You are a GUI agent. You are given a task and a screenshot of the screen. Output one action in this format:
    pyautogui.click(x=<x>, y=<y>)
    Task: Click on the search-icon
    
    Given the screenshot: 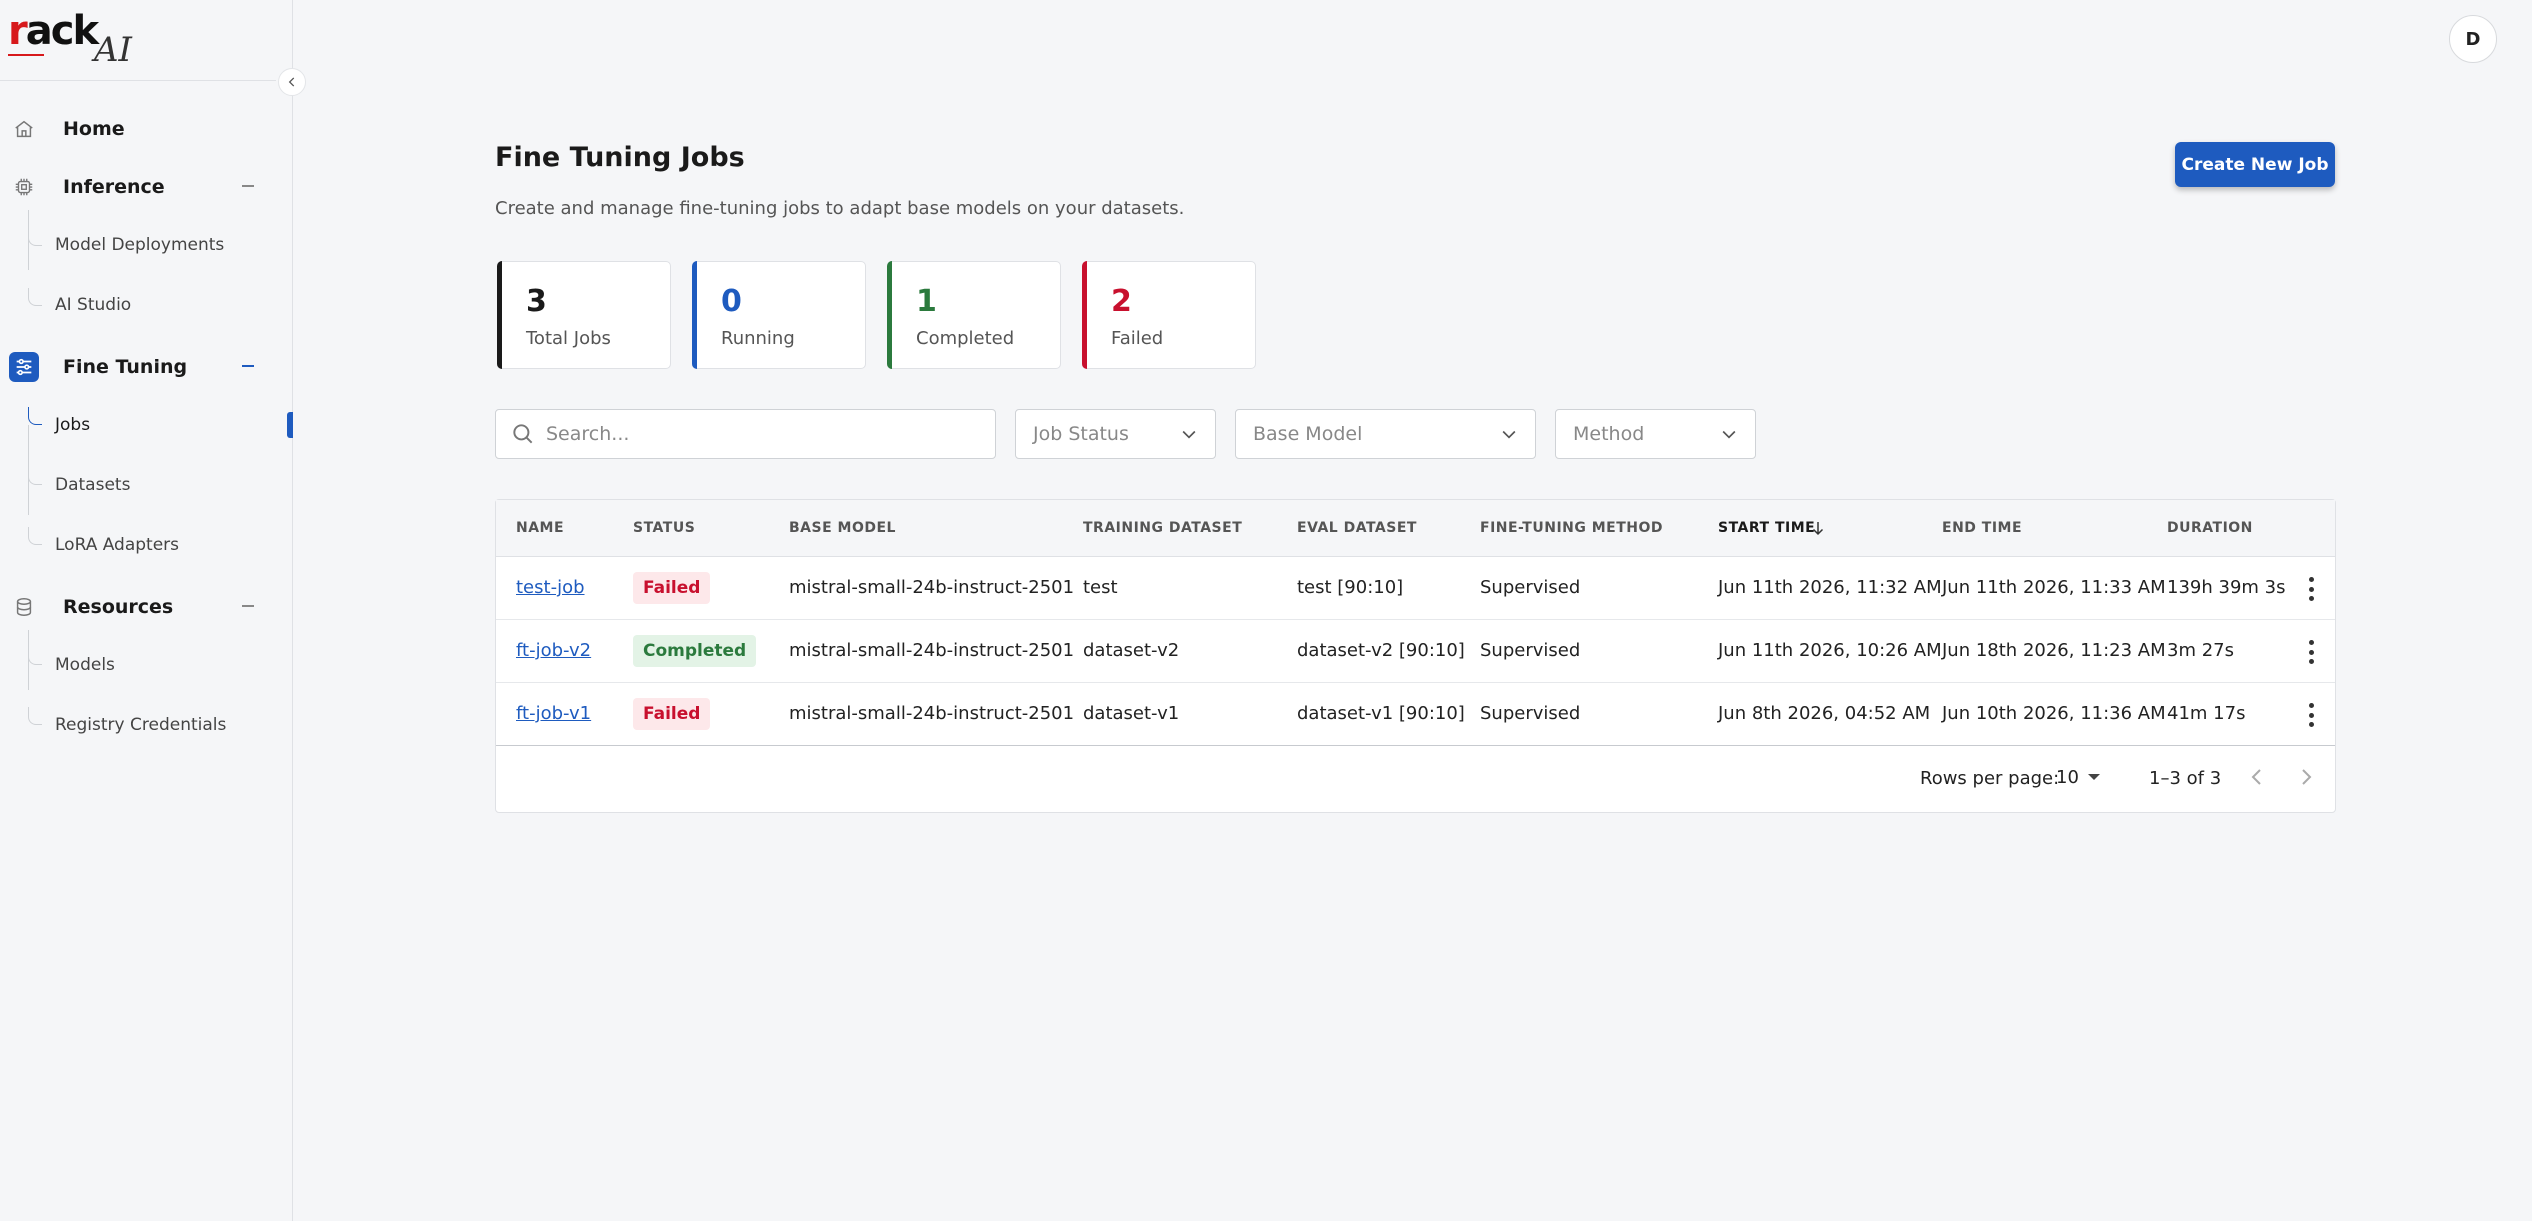 What is the action you would take?
    pyautogui.click(x=523, y=434)
    